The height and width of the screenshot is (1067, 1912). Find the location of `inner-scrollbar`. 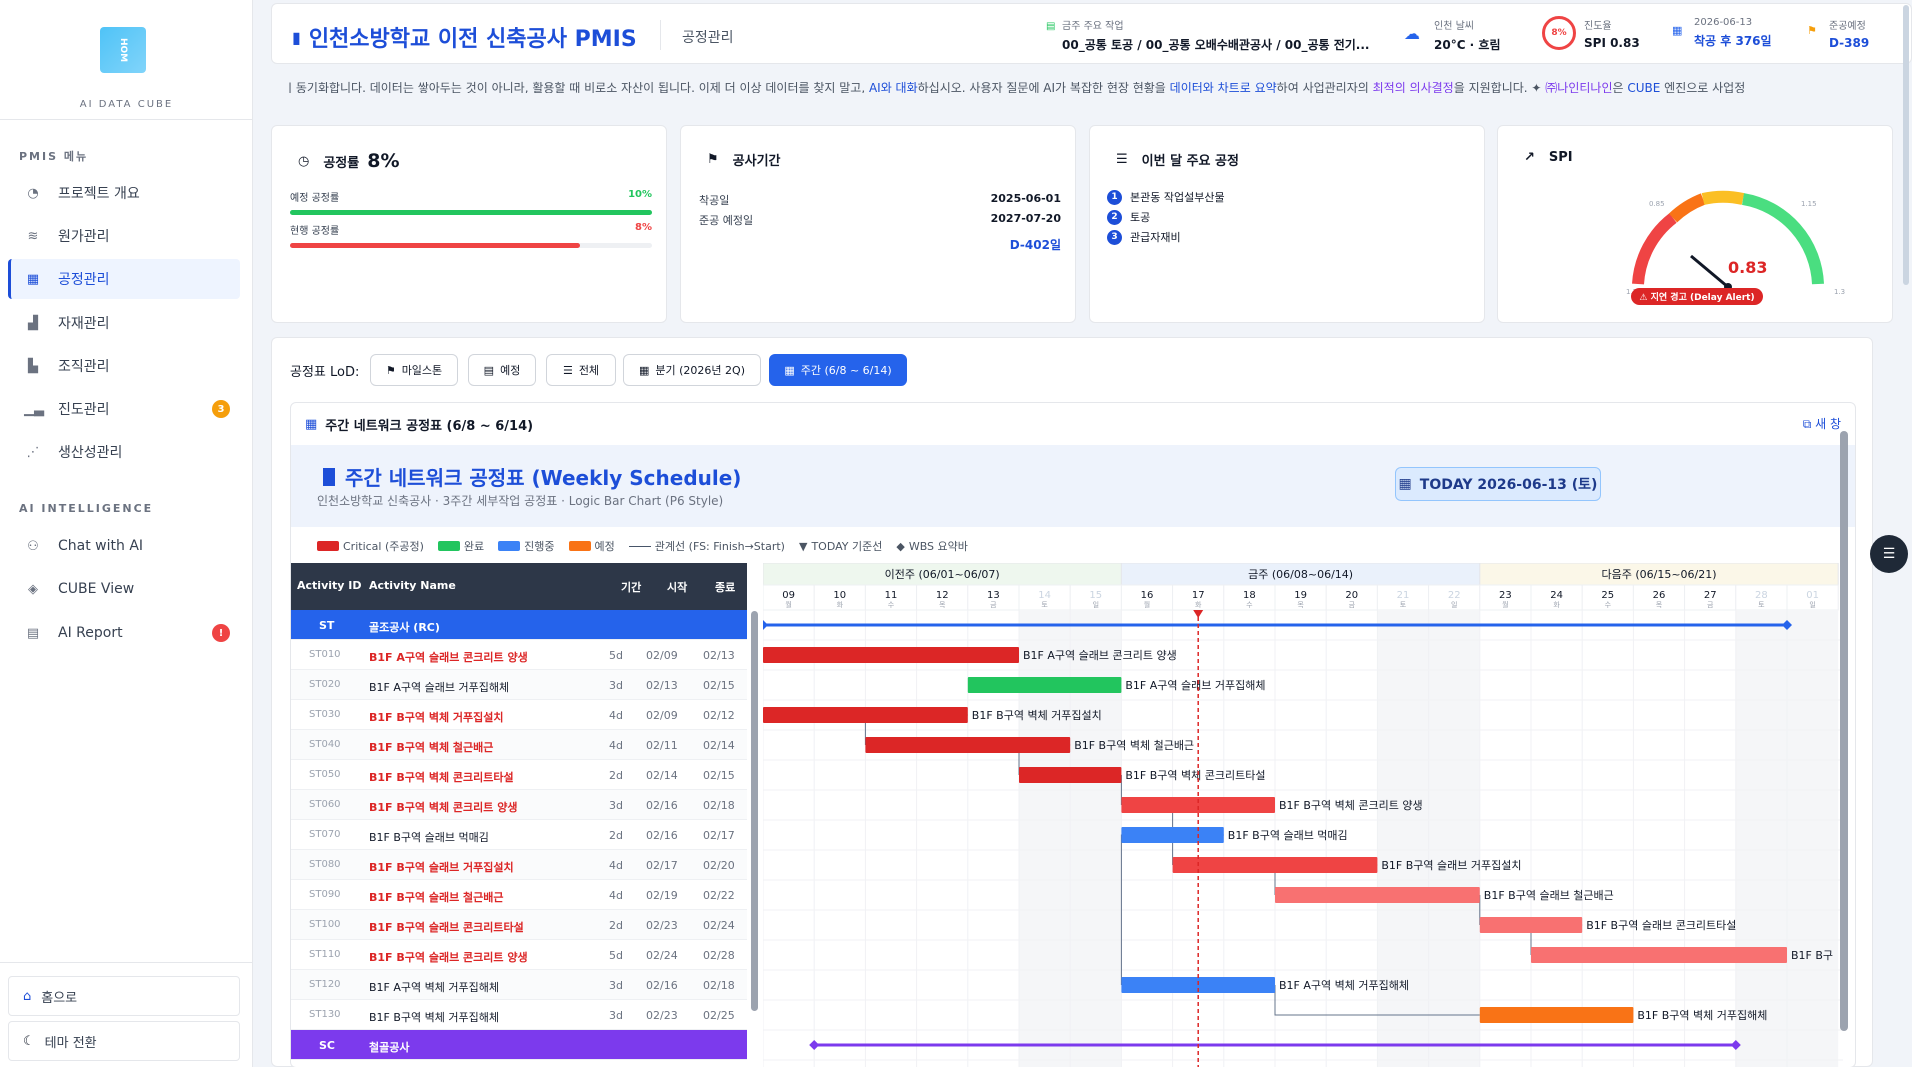

inner-scrollbar is located at coordinates (1844, 737).